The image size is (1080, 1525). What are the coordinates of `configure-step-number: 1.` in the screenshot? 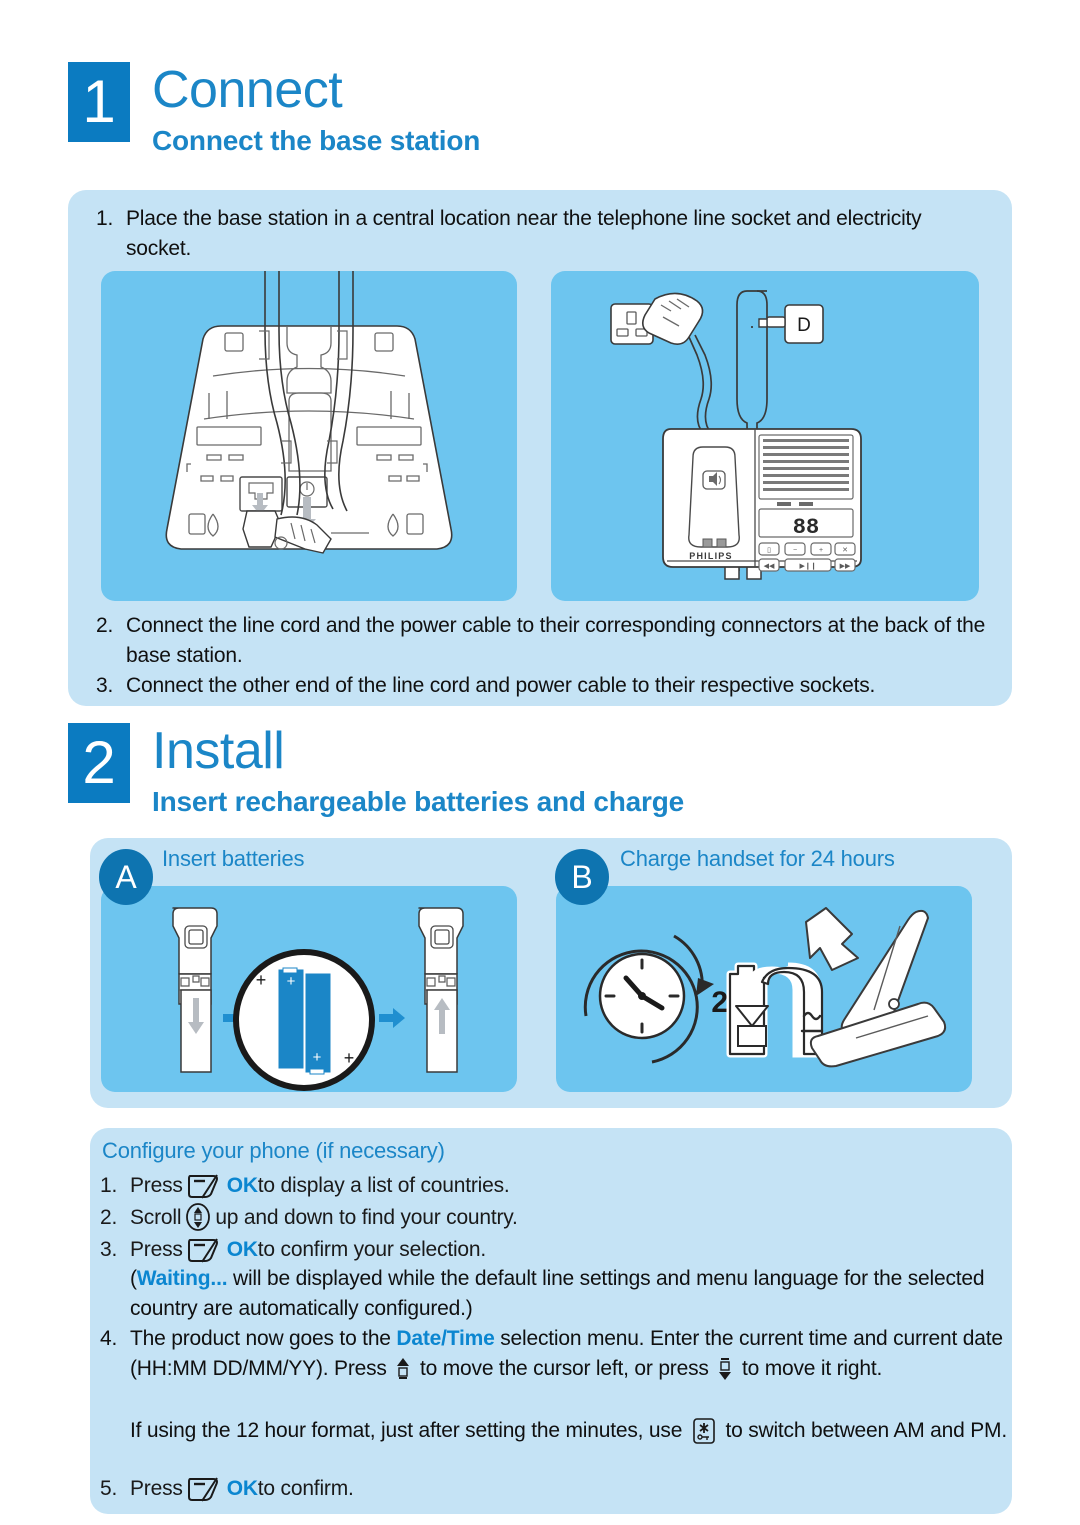 It's located at (109, 1185).